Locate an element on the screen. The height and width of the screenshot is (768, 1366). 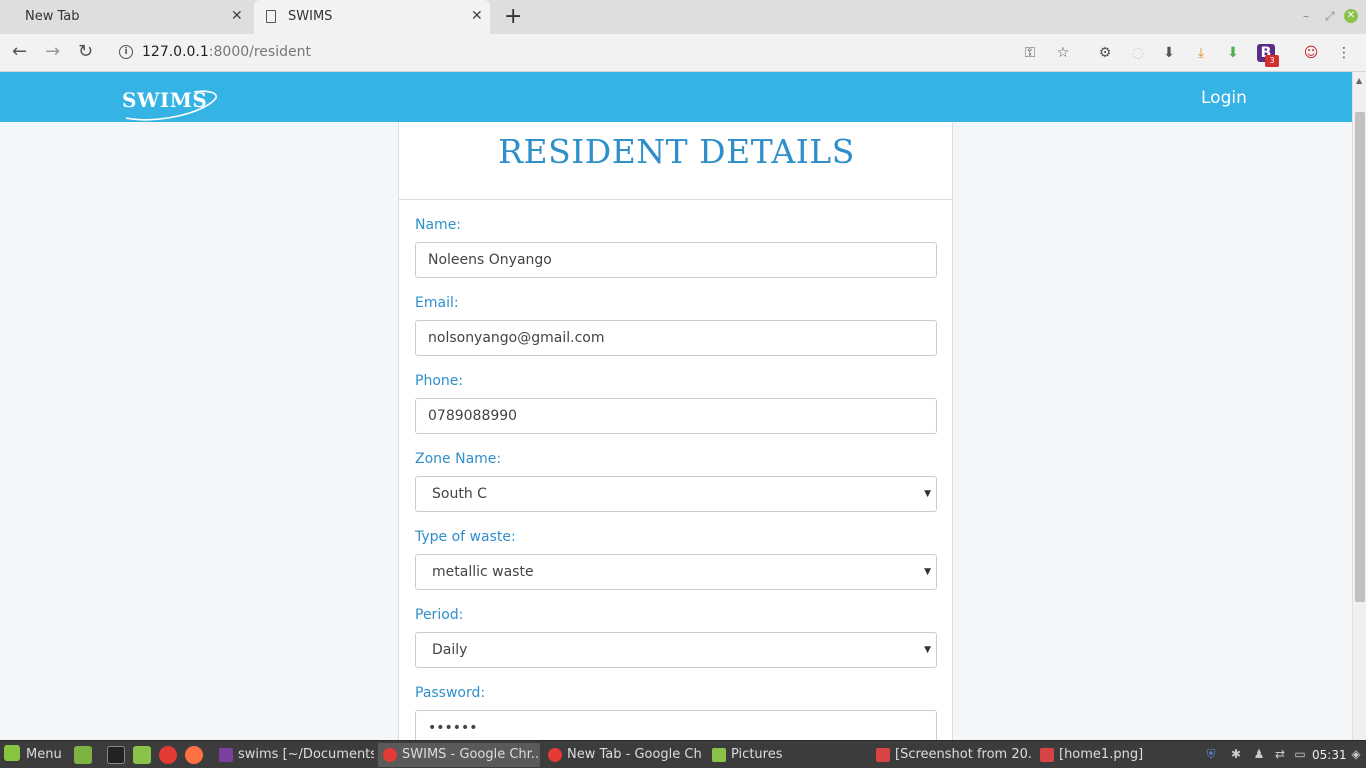
name-value: Noleens Onyango is located at coordinates (490, 260).